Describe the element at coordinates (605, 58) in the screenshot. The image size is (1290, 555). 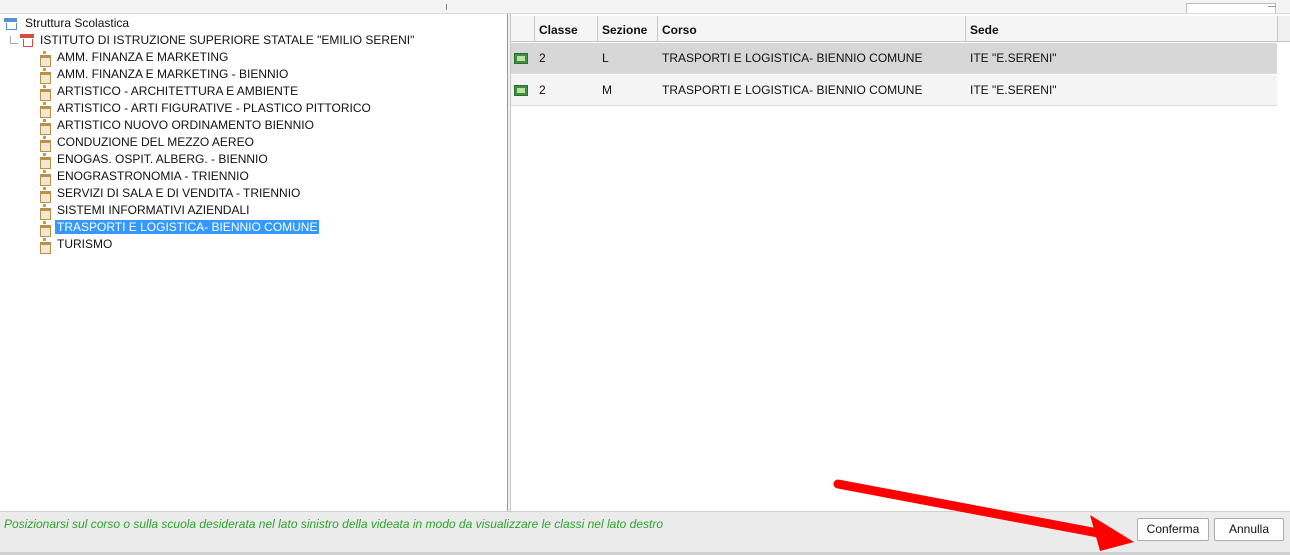
I see `cell-sezione: L` at that location.